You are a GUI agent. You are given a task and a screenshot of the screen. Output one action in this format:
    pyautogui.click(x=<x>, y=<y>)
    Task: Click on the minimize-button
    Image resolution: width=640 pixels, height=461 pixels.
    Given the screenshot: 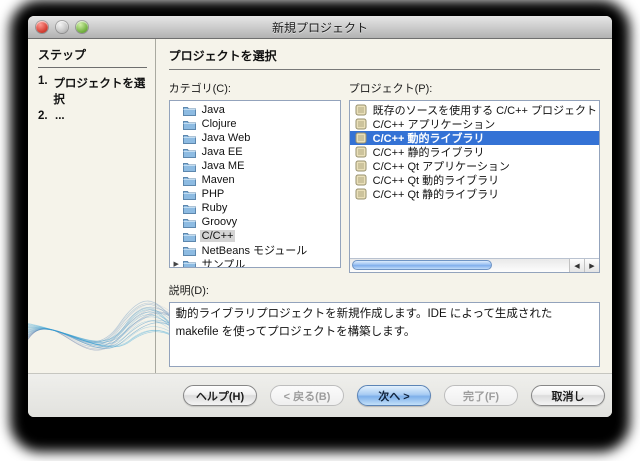 What is the action you would take?
    pyautogui.click(x=62, y=27)
    